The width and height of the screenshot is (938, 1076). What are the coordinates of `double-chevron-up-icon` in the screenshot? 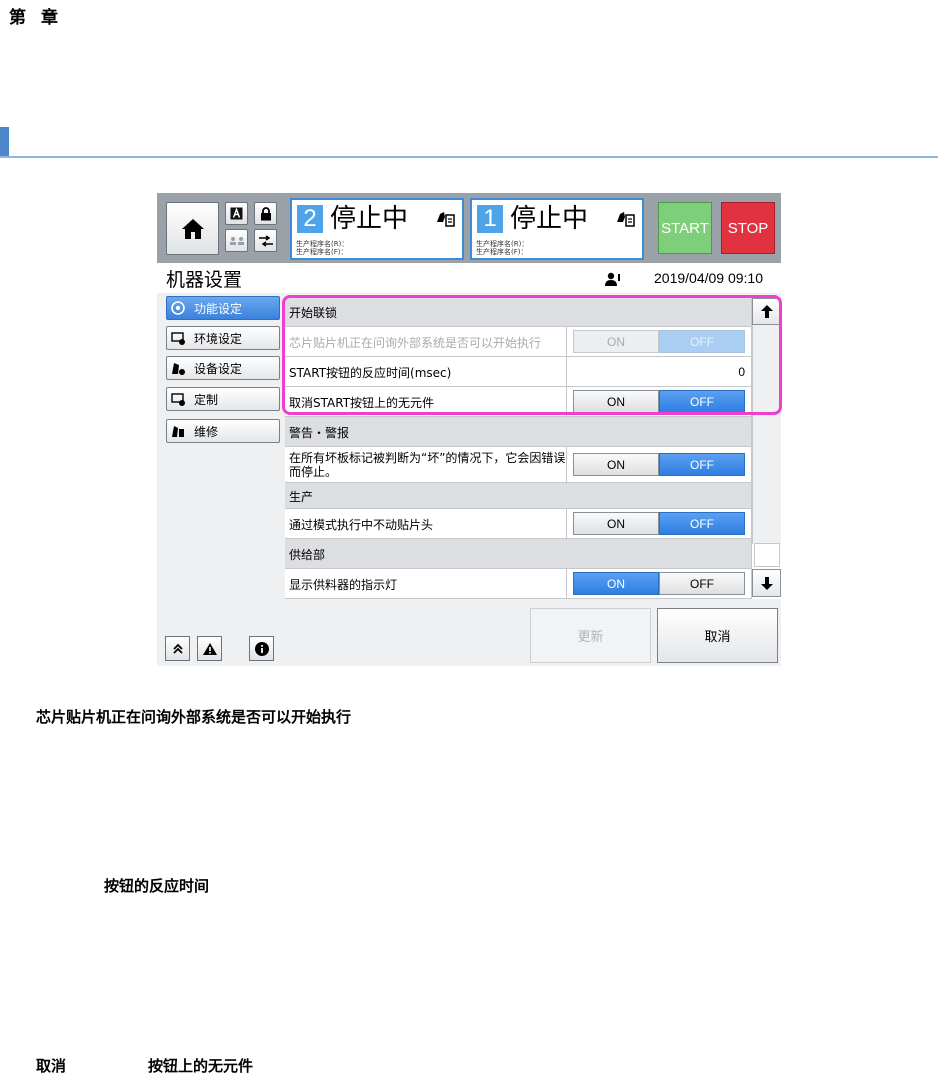 It's located at (177, 648).